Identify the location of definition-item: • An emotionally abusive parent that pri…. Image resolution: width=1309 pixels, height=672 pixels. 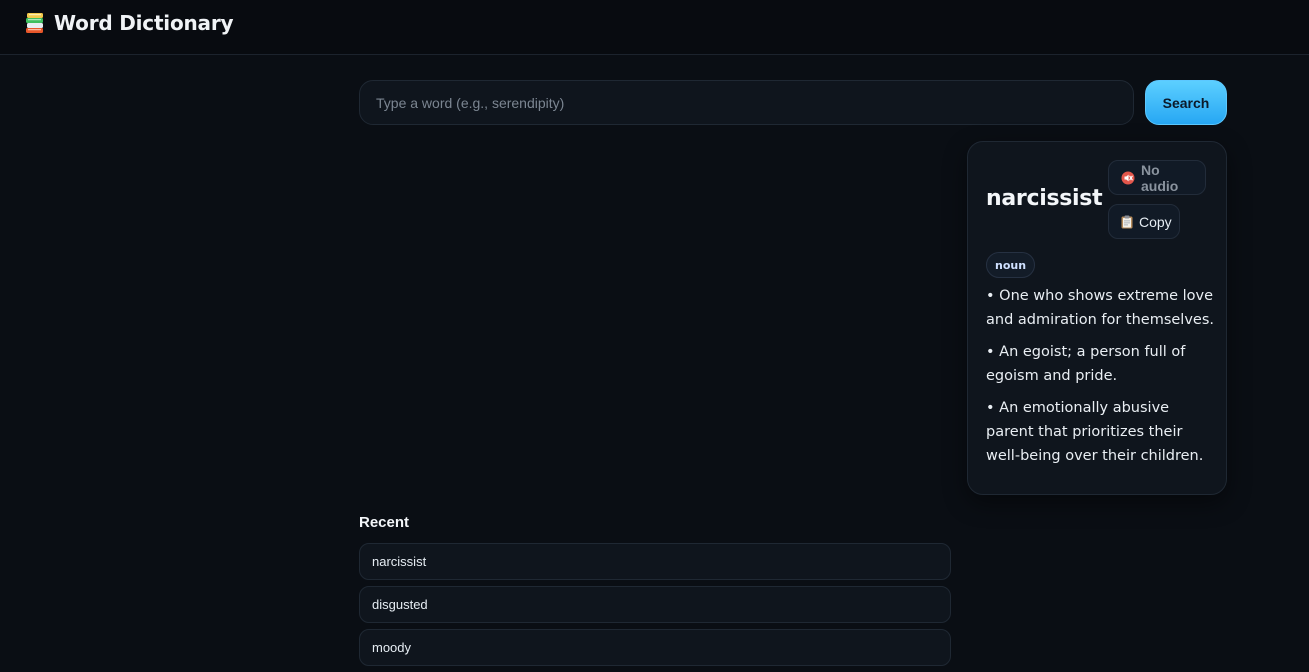
(1095, 432).